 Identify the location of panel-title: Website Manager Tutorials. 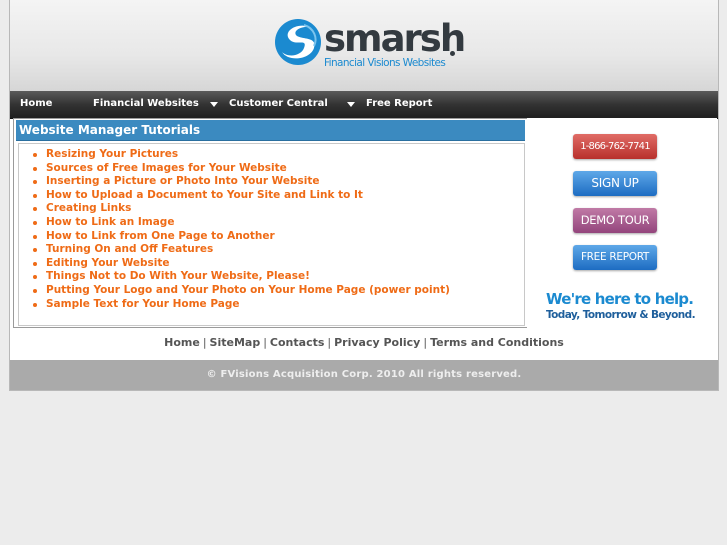
(270, 130).